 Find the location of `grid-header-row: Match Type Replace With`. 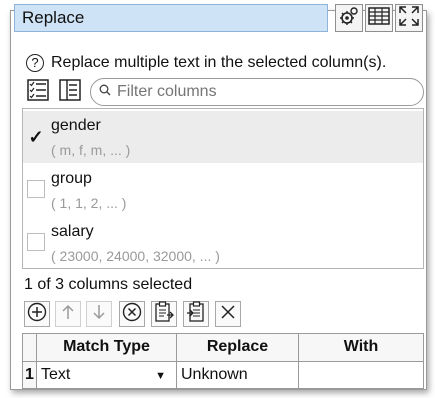

grid-header-row: Match Type Replace With is located at coordinates (223, 347).